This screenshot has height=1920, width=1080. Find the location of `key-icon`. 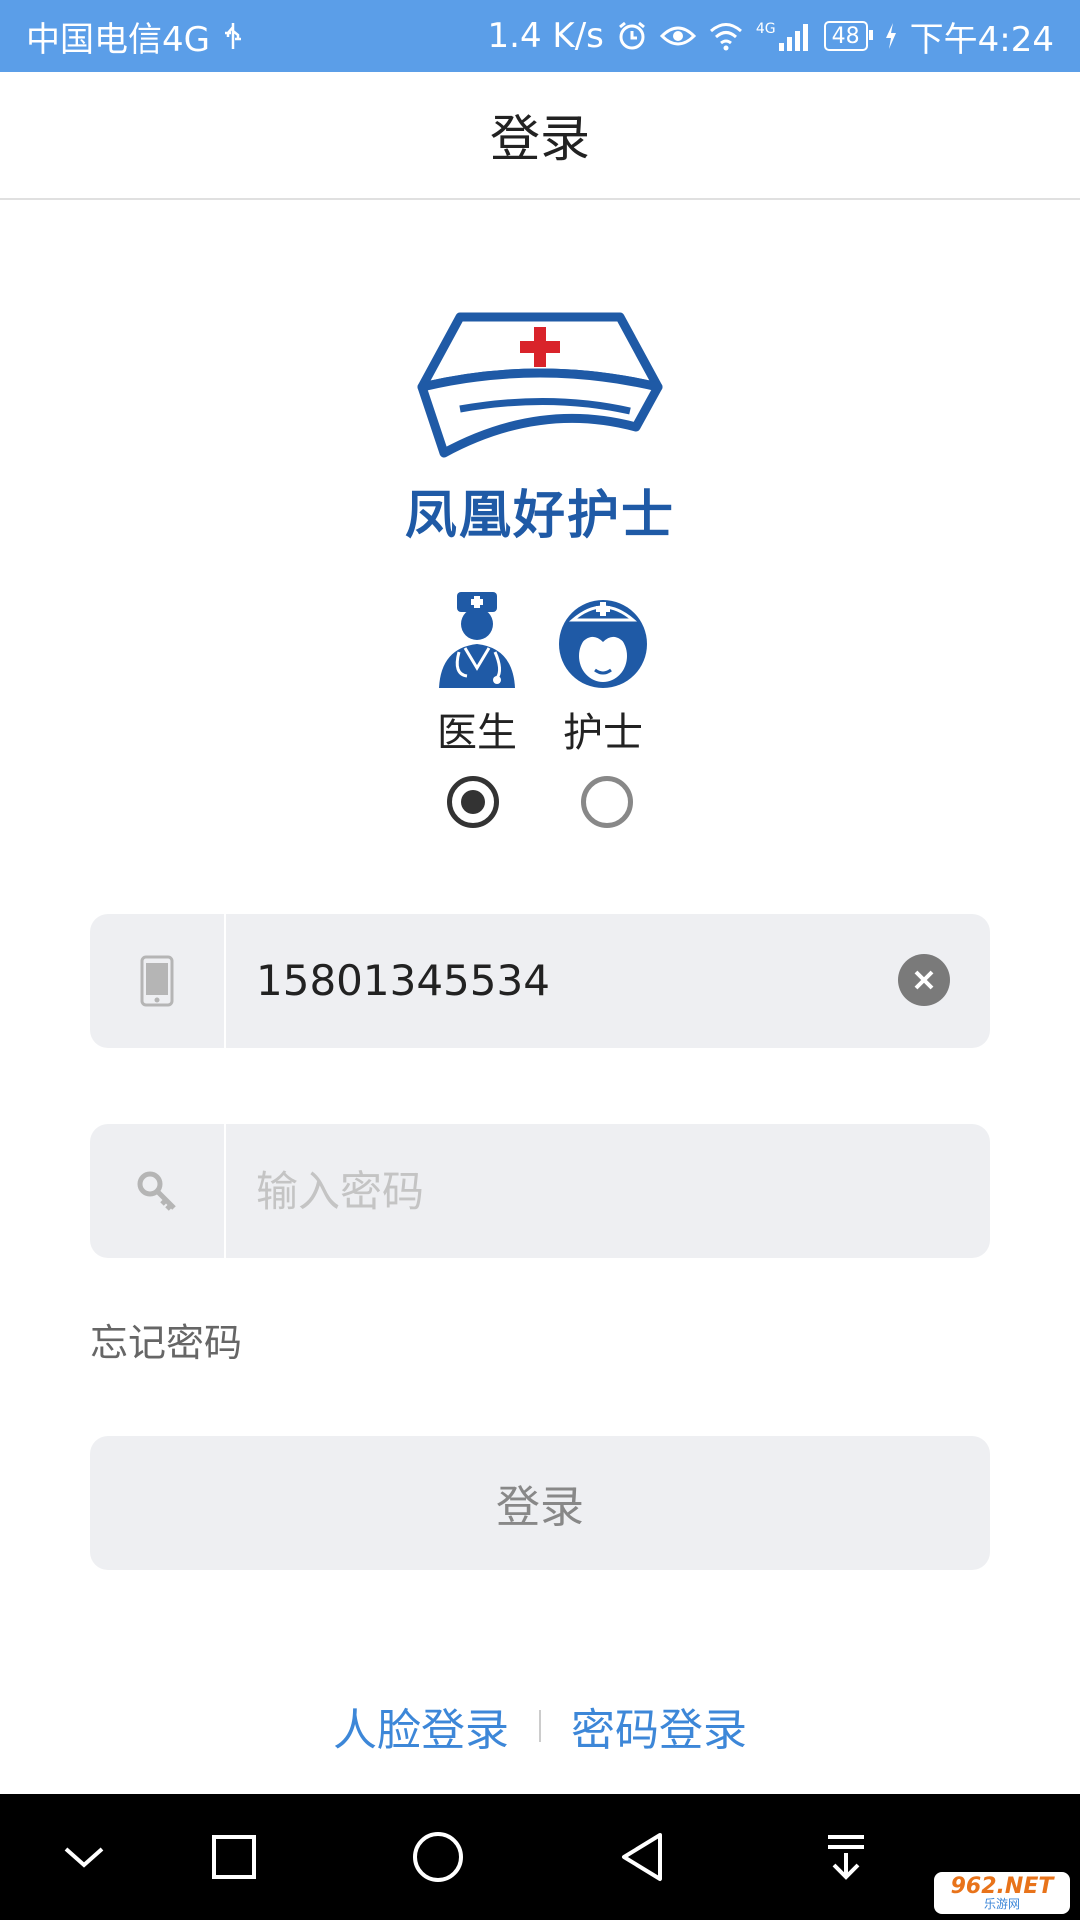

key-icon is located at coordinates (156, 1191).